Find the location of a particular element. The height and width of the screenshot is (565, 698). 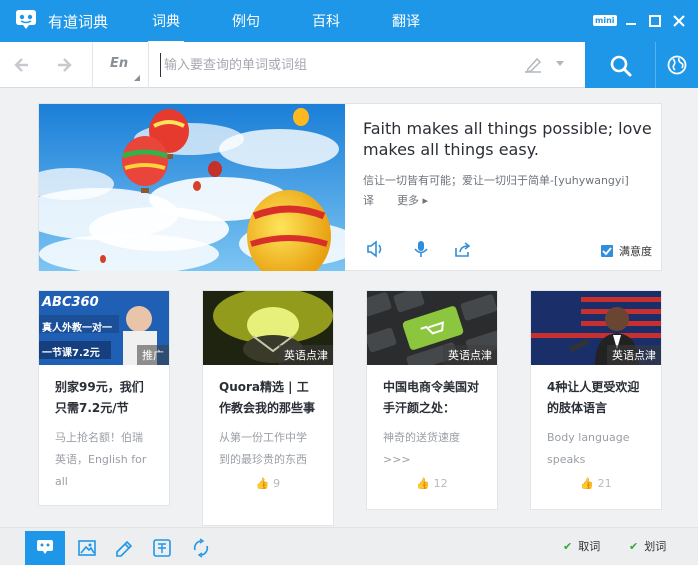

sync-icon is located at coordinates (201, 548).